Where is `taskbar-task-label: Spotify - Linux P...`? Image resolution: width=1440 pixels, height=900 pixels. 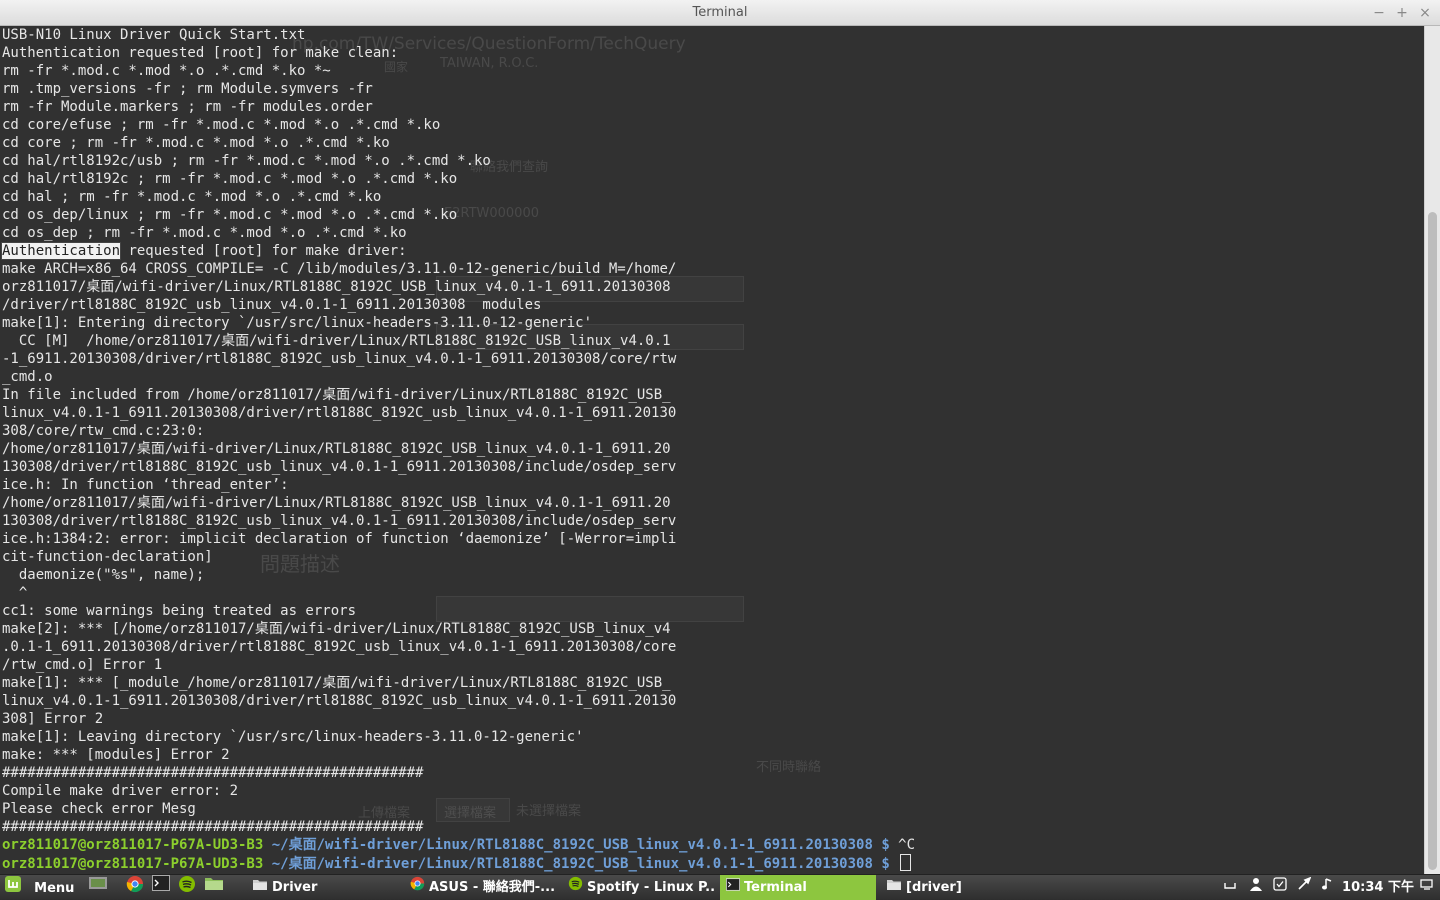 taskbar-task-label: Spotify - Linux P... is located at coordinates (650, 887).